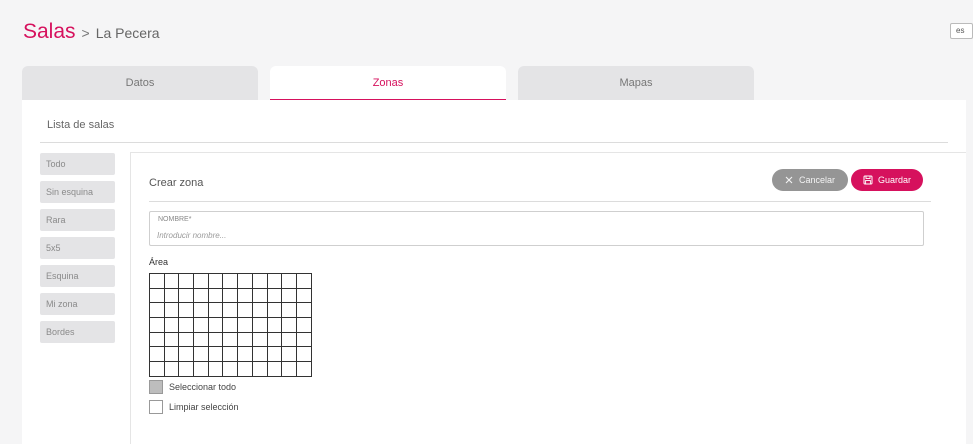 This screenshot has height=444, width=973. I want to click on tab-datos: Datos, so click(140, 83).